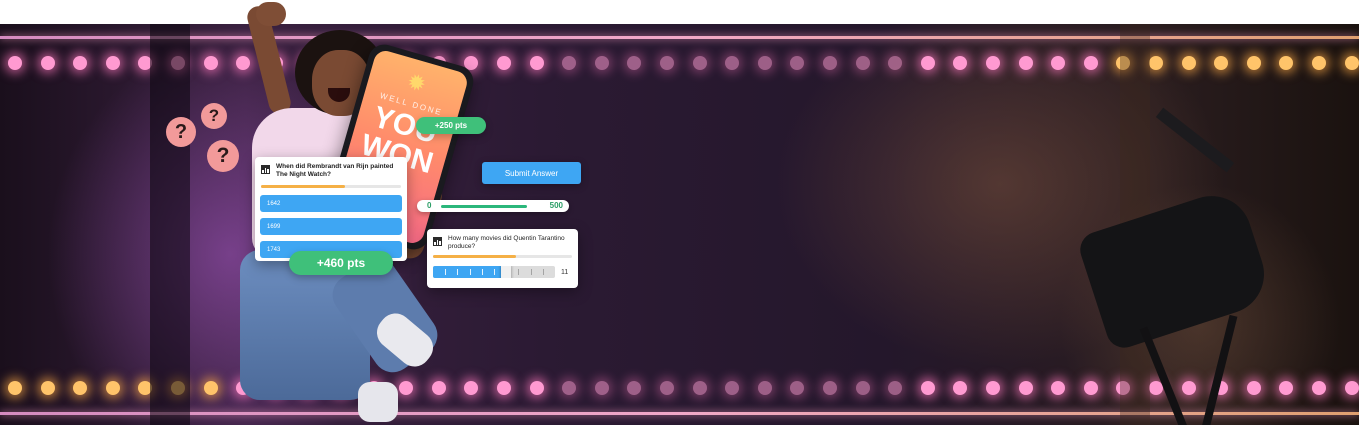  What do you see at coordinates (331, 226) in the screenshot?
I see `answer-option: 1699` at bounding box center [331, 226].